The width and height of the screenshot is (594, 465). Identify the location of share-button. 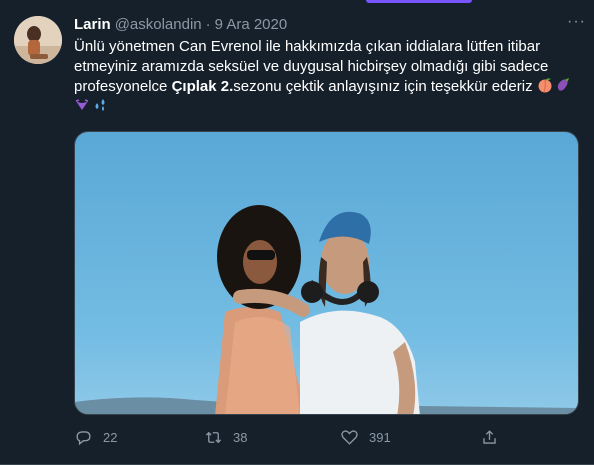
(494, 437).